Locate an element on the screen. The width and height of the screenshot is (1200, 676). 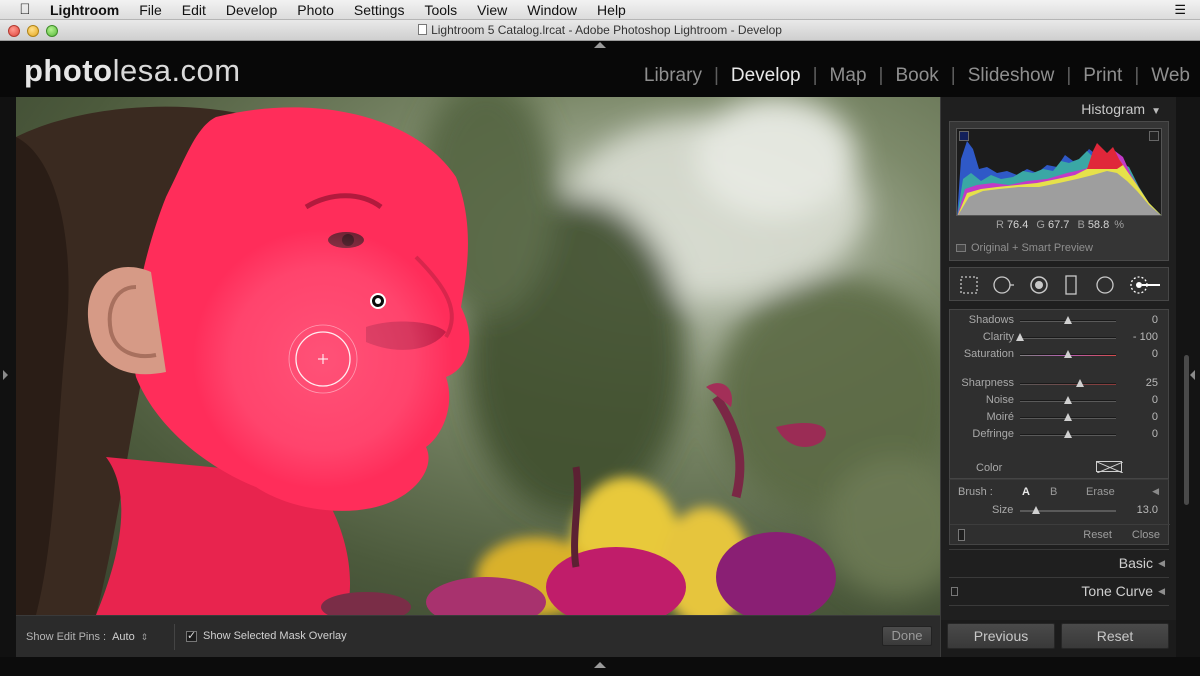
spot-removal-tool-icon is located at coordinates (1003, 285).